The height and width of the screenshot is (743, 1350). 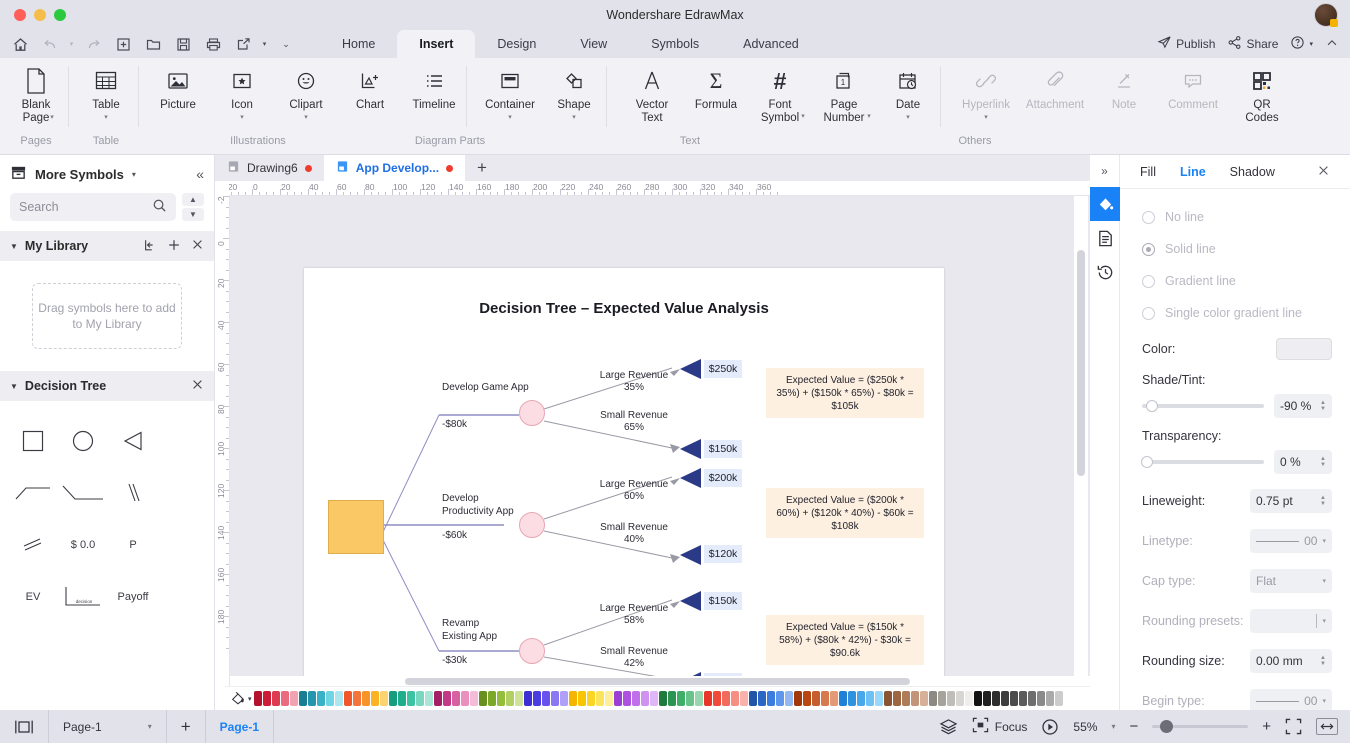 I want to click on history-icon, so click(x=1105, y=272).